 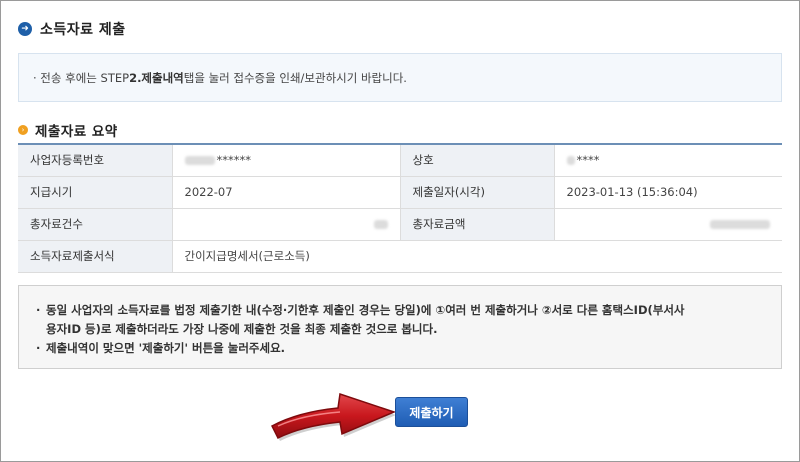 I want to click on table-row: 사업자등록번호 ****** 상호 ****, so click(x=400, y=160).